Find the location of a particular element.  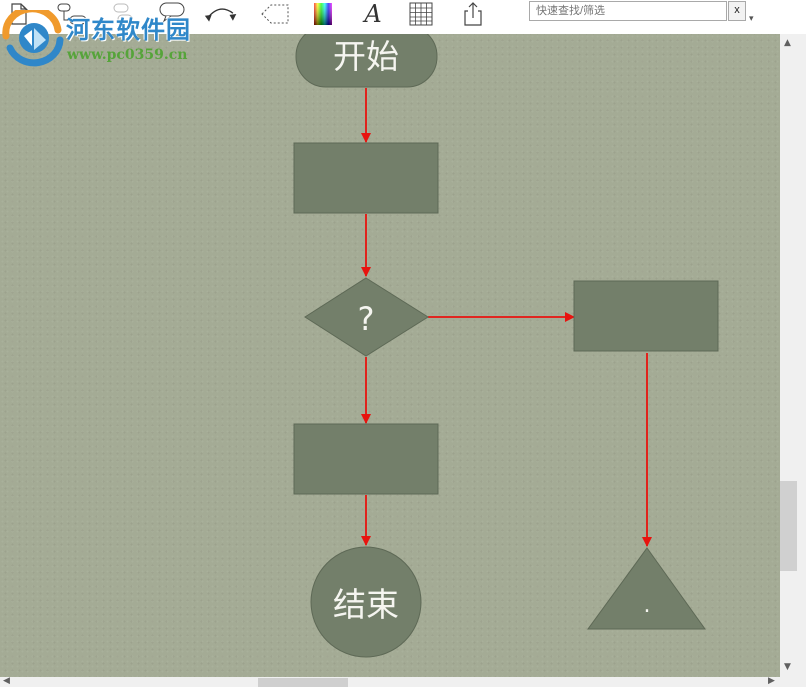

watermark-emblem-icon is located at coordinates (33, 38).